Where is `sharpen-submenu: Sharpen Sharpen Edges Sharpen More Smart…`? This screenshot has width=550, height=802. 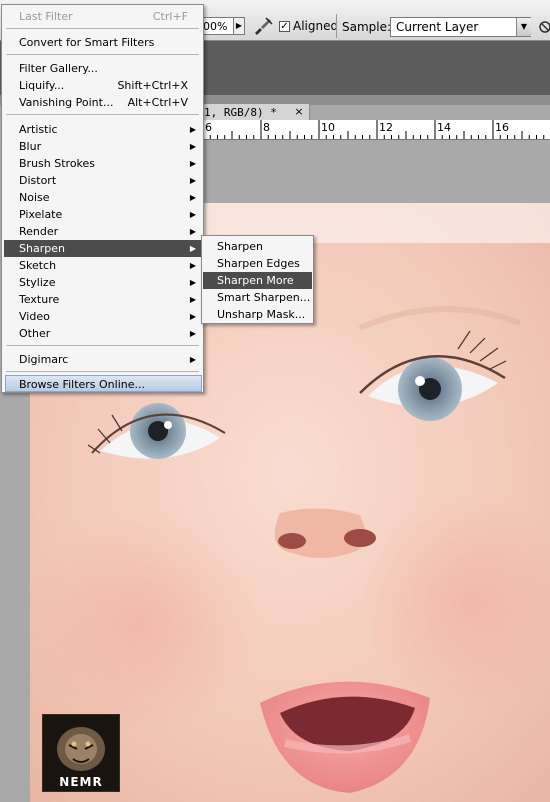 sharpen-submenu: Sharpen Sharpen Edges Sharpen More Smart… is located at coordinates (257, 279).